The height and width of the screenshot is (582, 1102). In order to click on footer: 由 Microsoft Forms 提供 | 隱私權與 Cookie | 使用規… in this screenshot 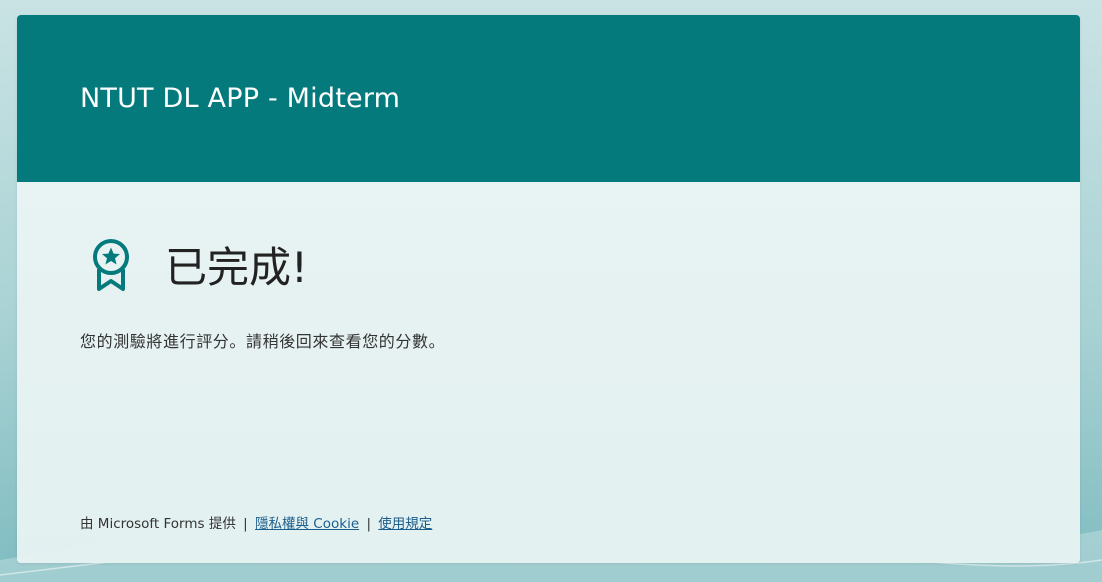, I will do `click(256, 522)`.